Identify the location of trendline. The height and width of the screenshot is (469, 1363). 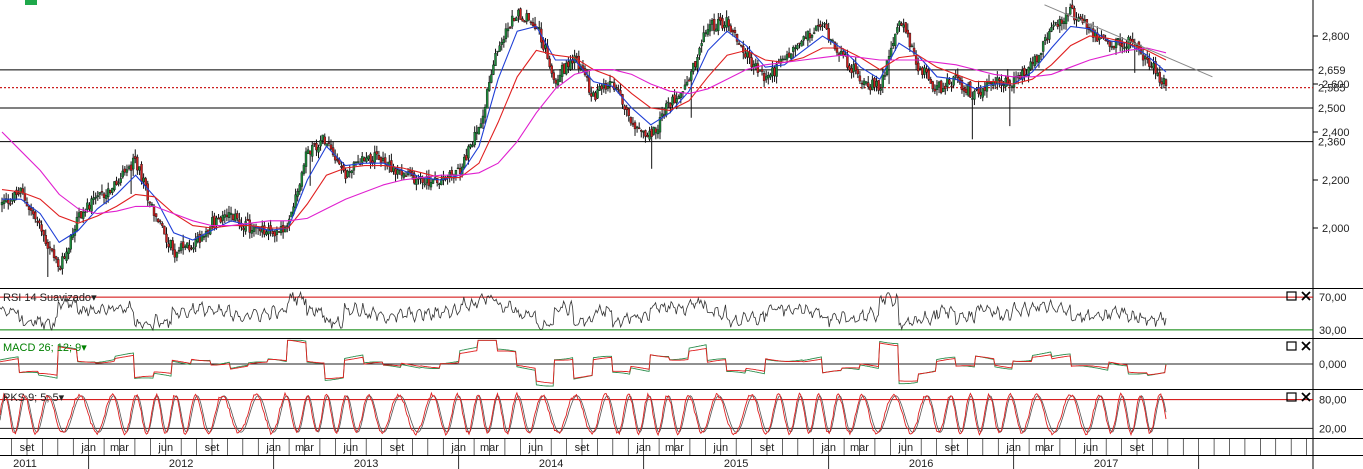
(1128, 41).